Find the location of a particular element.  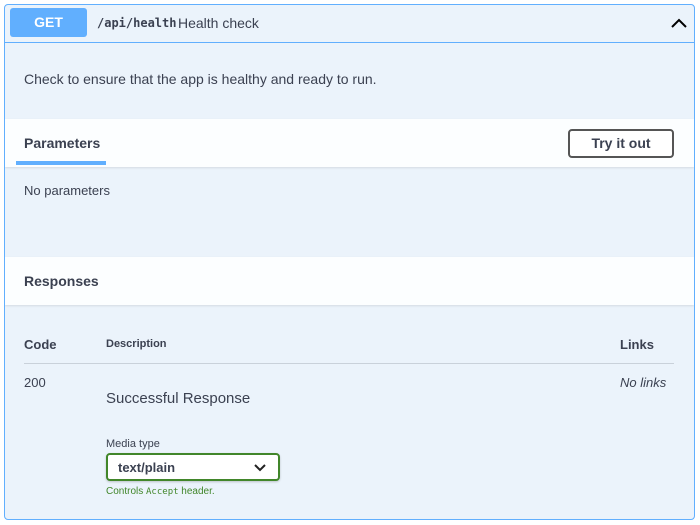

media-type-label: Media type is located at coordinates (133, 444).